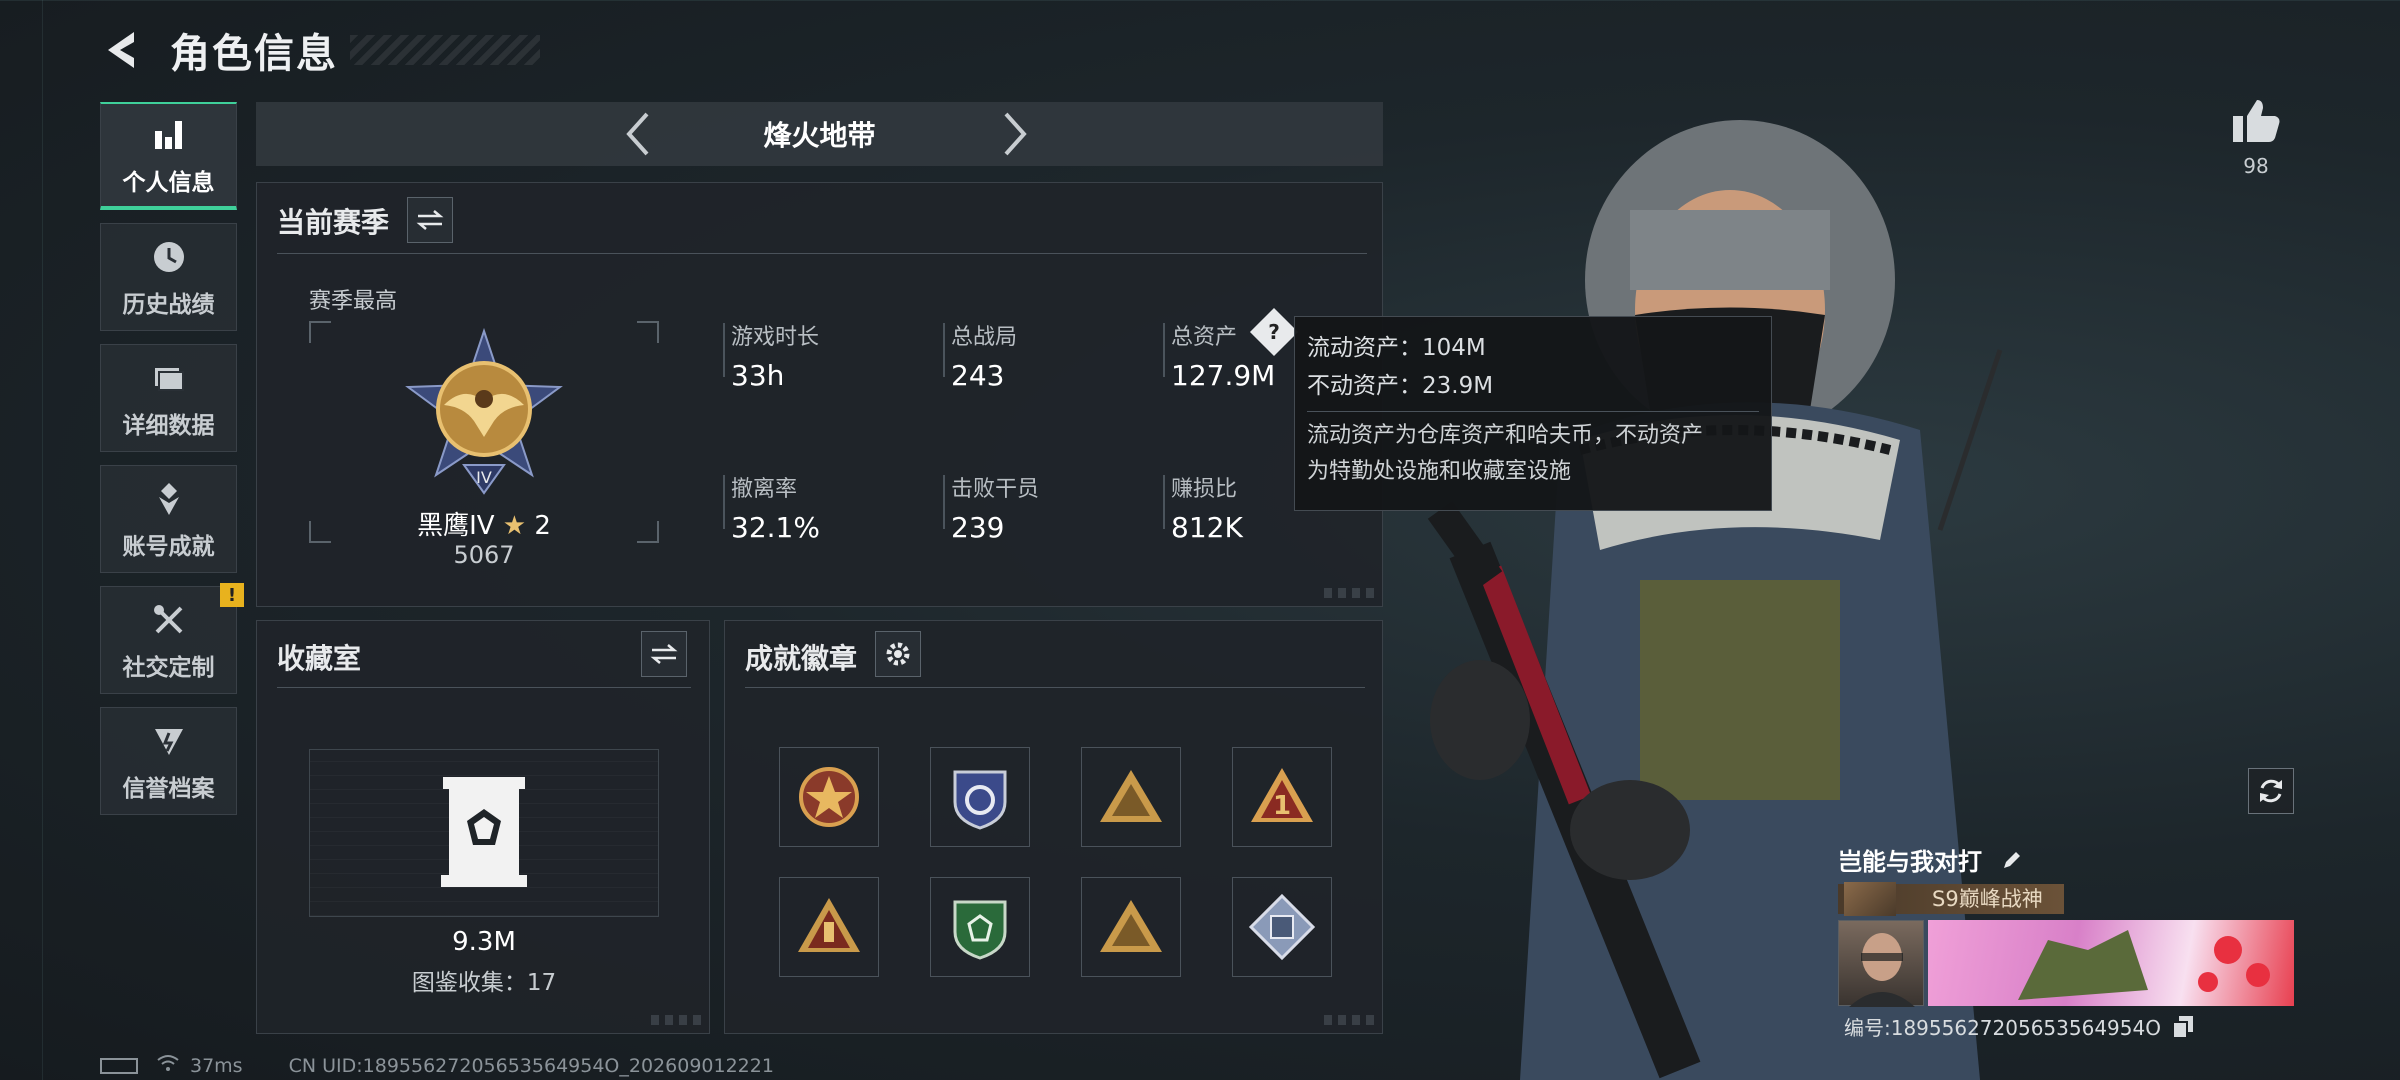  I want to click on collection-switch-button, so click(664, 654).